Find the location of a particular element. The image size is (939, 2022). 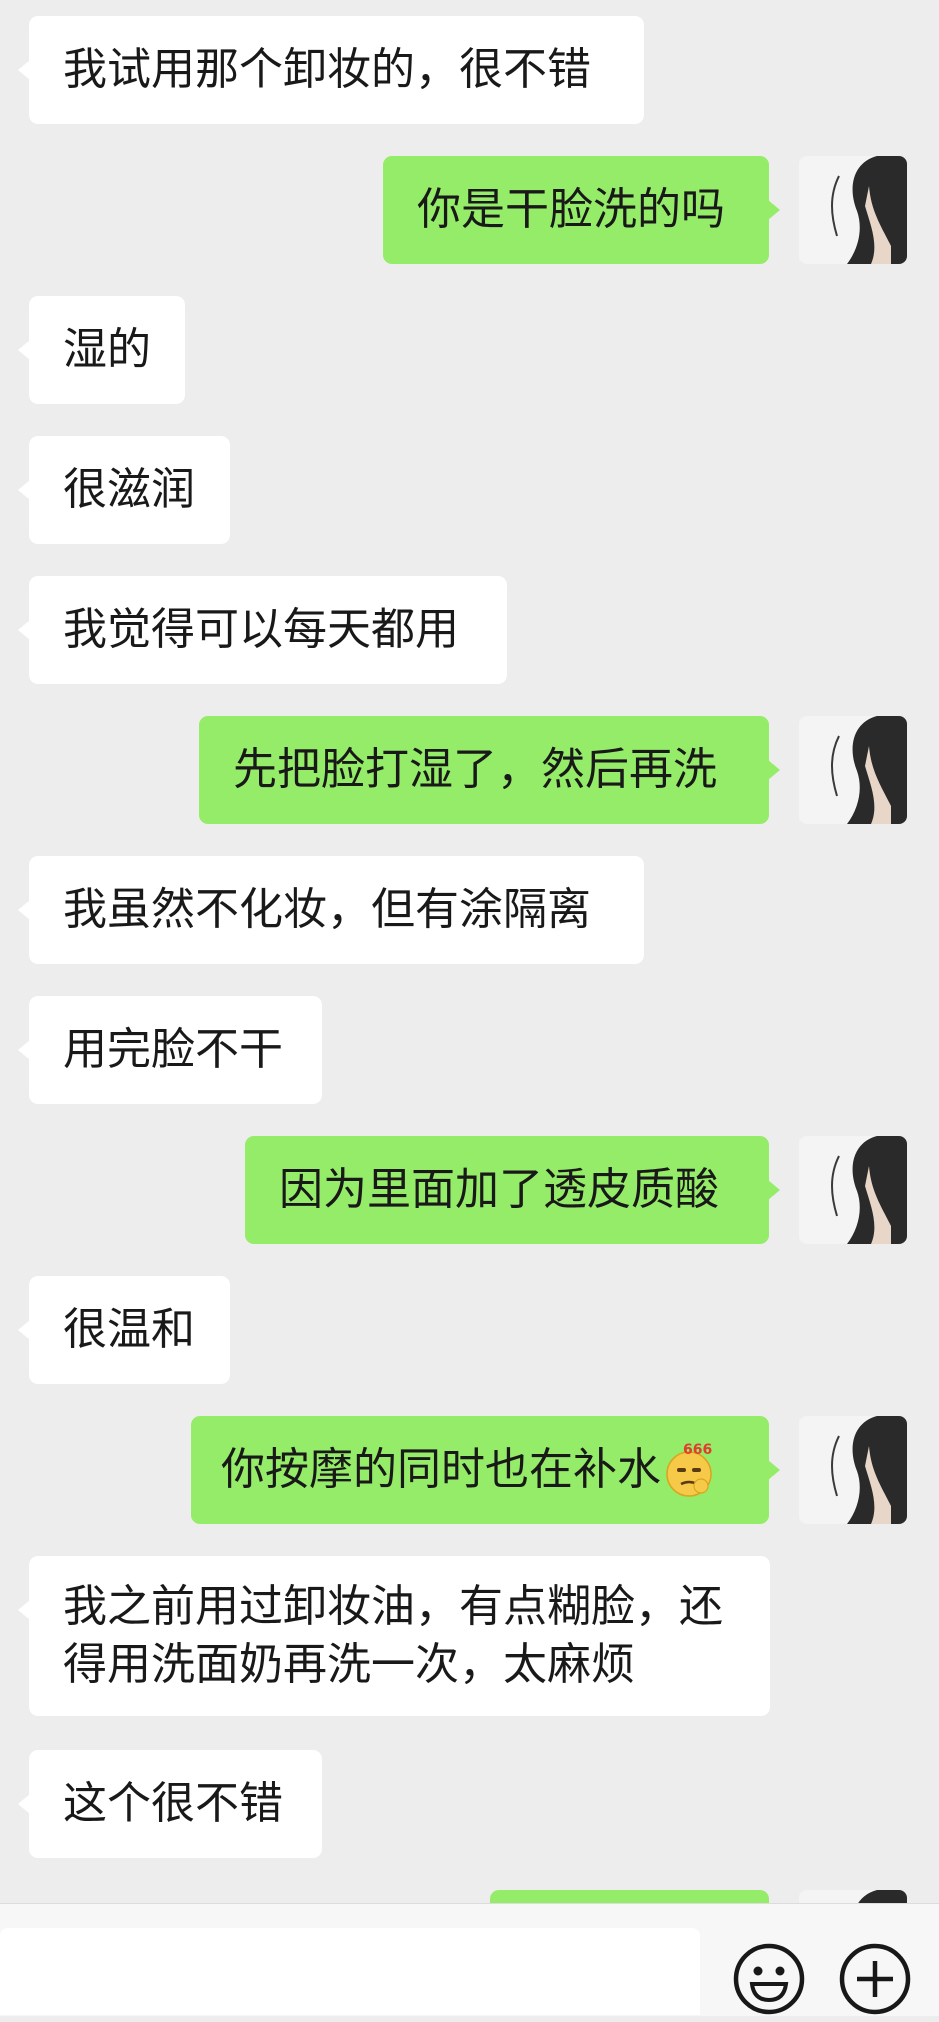

message-bubble: 我觉得可以每天都用 is located at coordinates (262, 630).